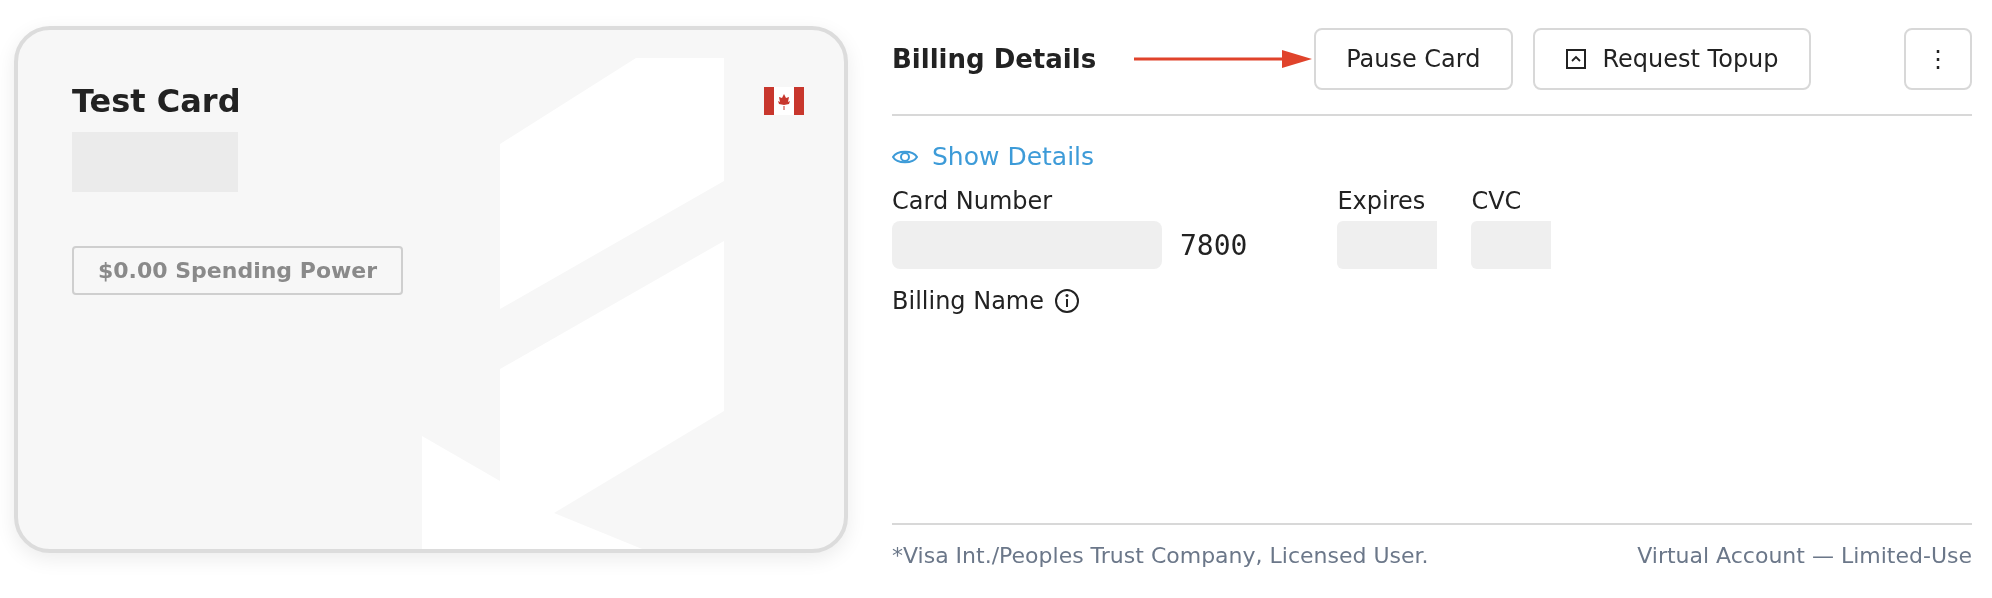 This screenshot has height=598, width=1992. What do you see at coordinates (968, 301) in the screenshot?
I see `field-label: Billing Name` at bounding box center [968, 301].